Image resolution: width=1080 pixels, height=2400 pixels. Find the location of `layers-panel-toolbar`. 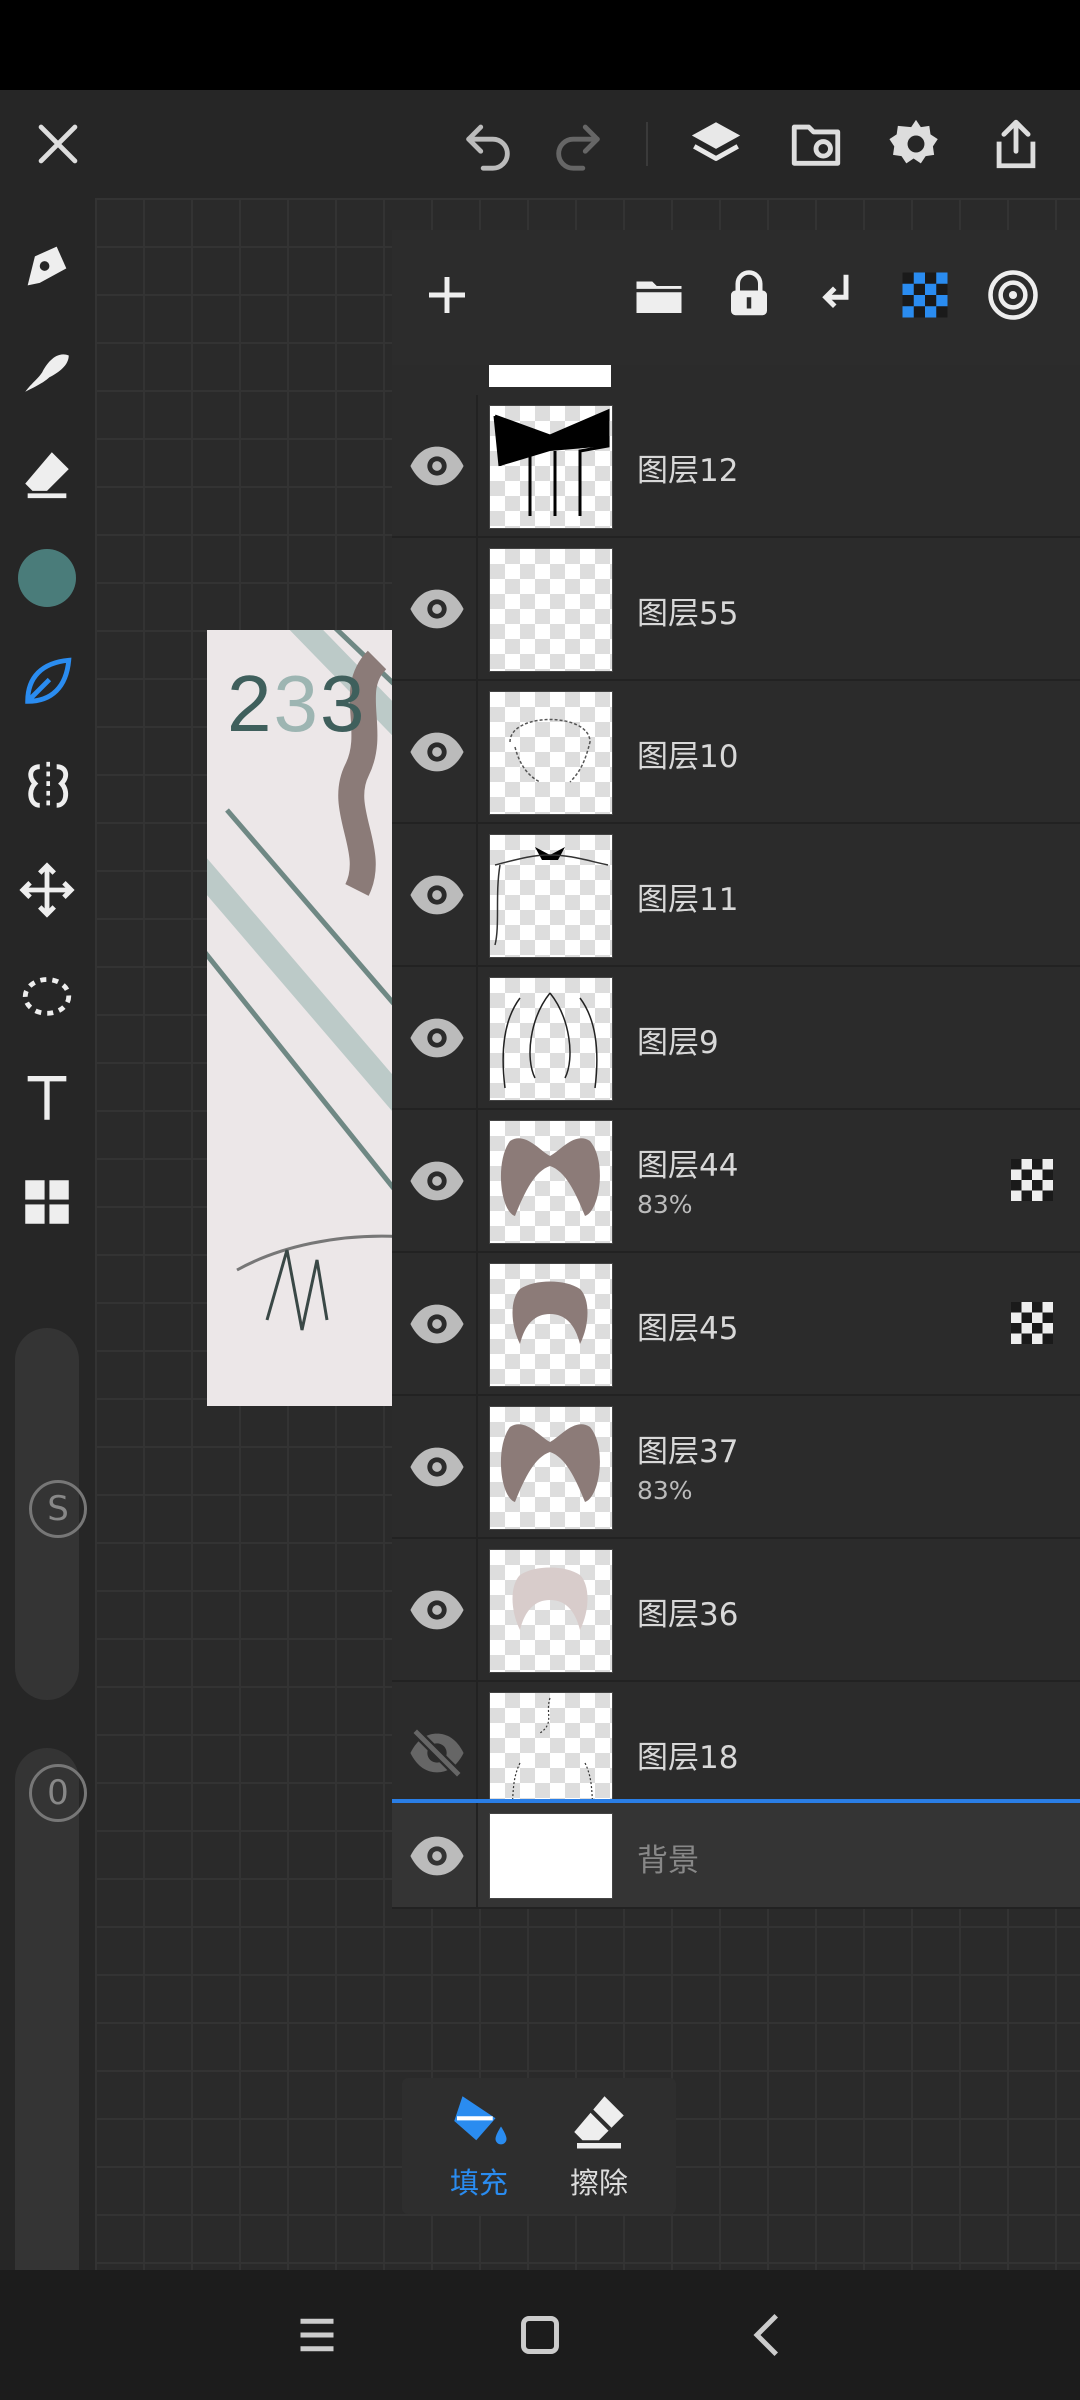

layers-panel-toolbar is located at coordinates (736, 298).